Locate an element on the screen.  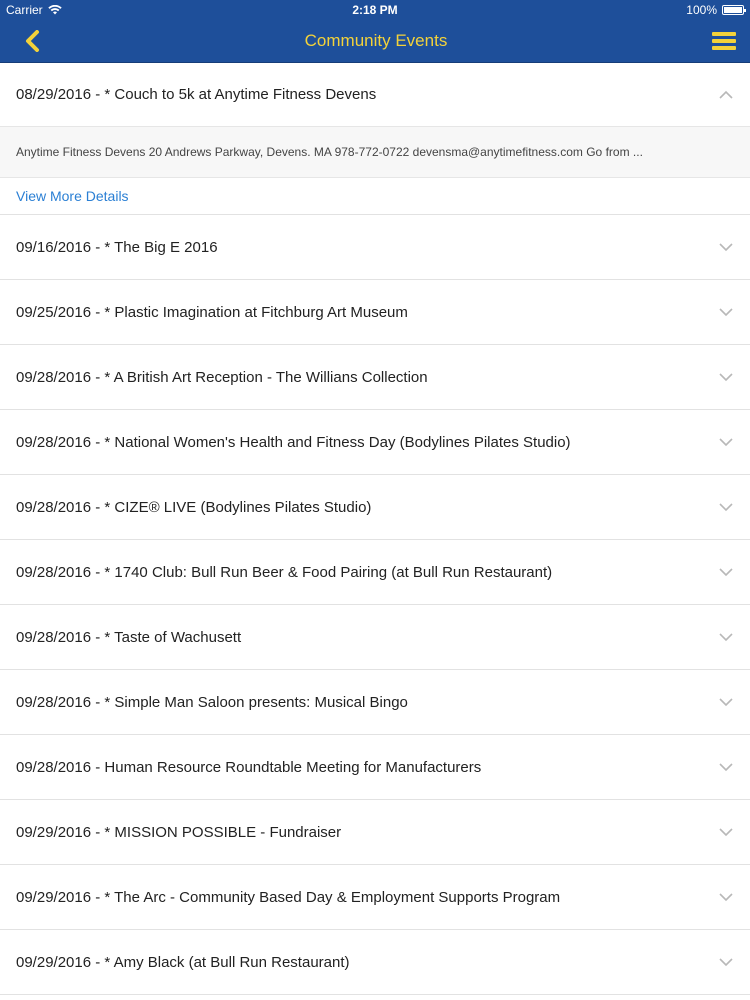
battery-group: 100% is located at coordinates (716, 10).